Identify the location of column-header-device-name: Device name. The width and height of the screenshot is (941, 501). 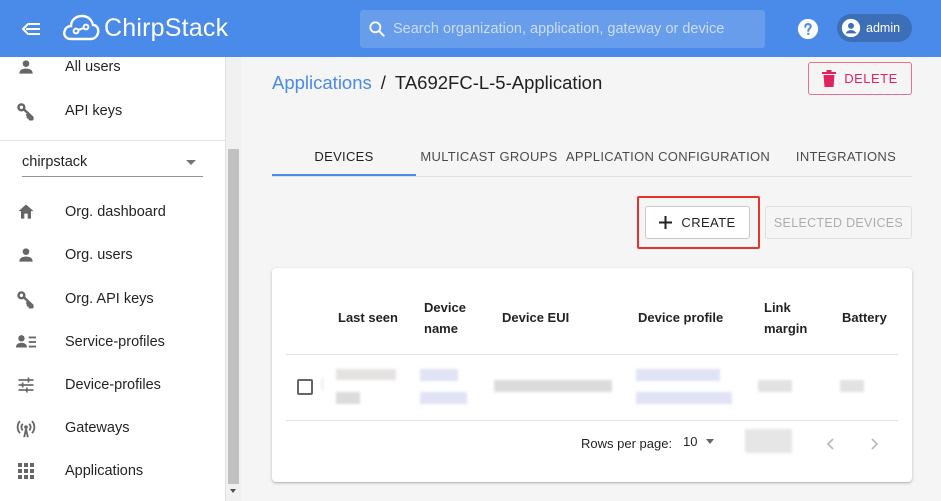
(445, 318).